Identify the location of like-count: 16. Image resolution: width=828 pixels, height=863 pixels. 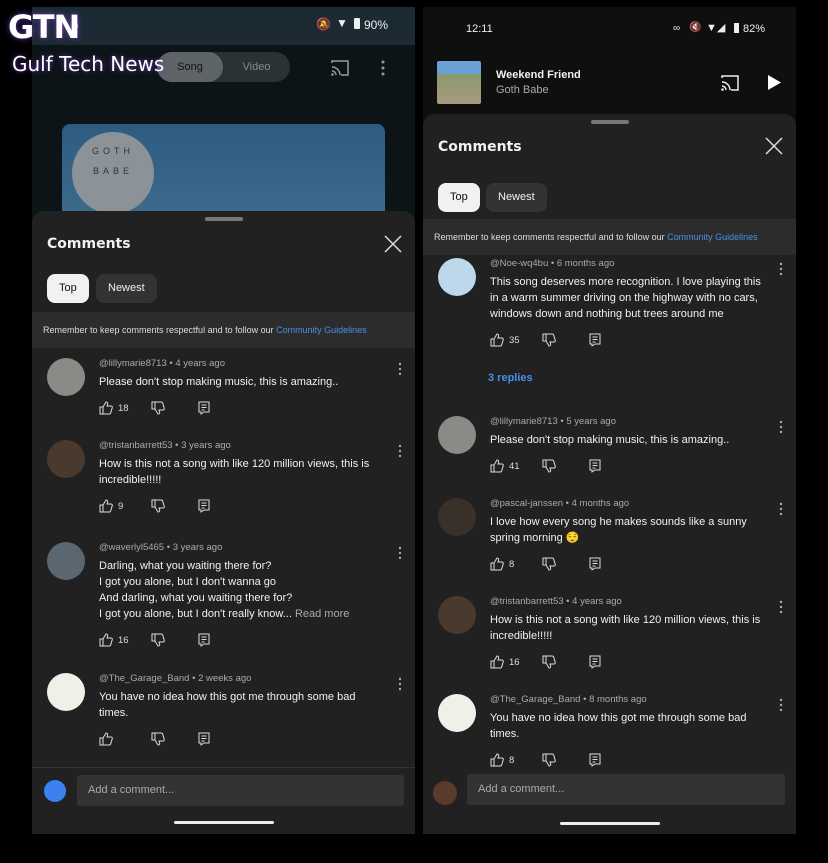
(123, 640).